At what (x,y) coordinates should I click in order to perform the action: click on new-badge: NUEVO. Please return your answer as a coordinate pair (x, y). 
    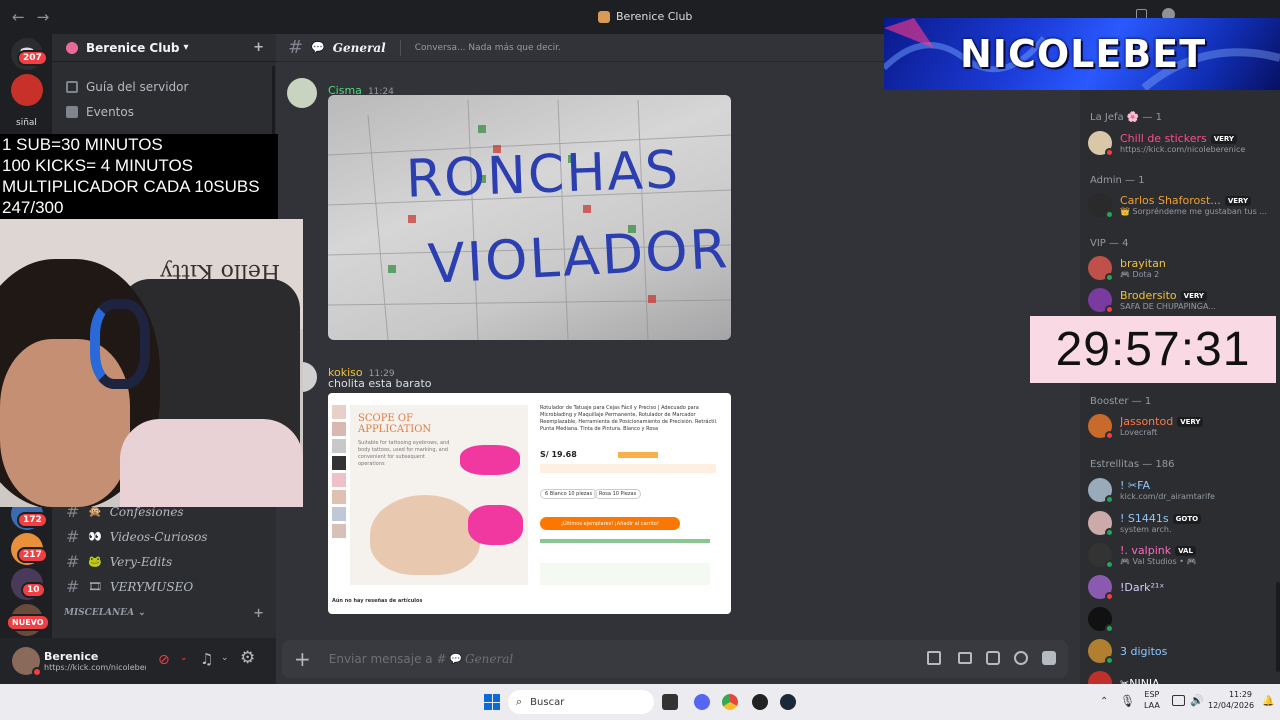
    Looking at the image, I should click on (28, 622).